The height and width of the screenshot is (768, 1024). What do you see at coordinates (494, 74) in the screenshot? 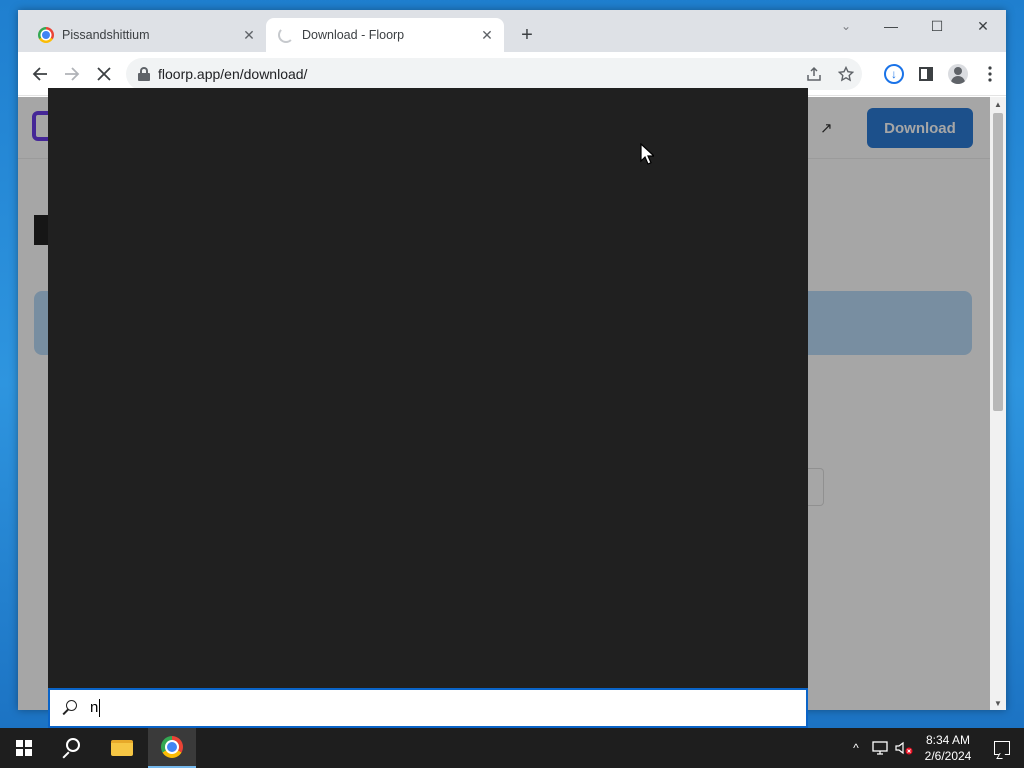
I see `address-bar: floorp.app/en/download/` at bounding box center [494, 74].